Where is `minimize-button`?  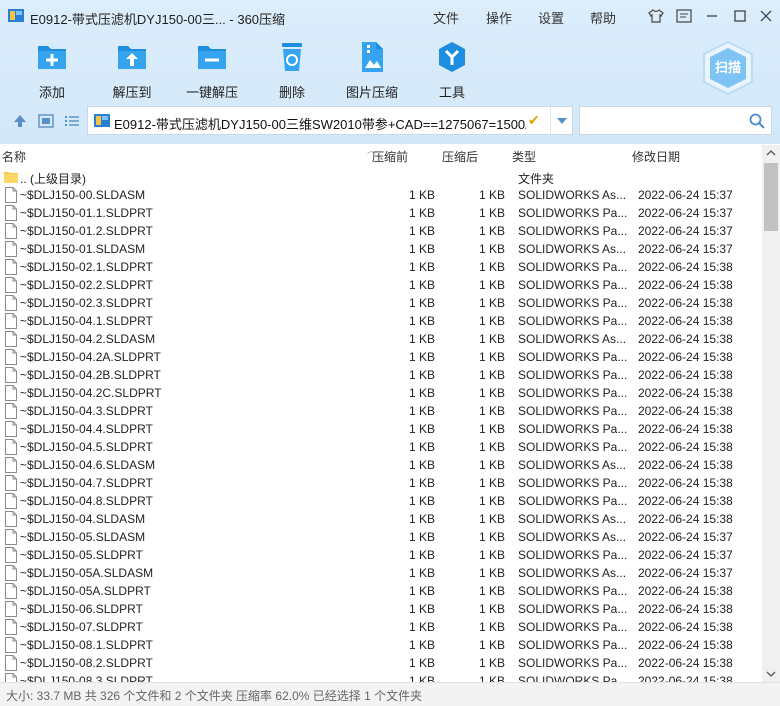 minimize-button is located at coordinates (712, 16).